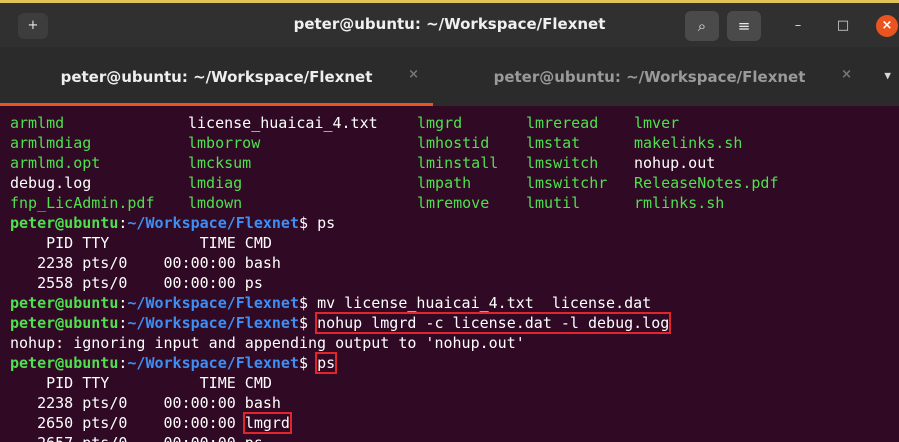 Image resolution: width=899 pixels, height=442 pixels. I want to click on file-name: lmswitch, so click(562, 163).